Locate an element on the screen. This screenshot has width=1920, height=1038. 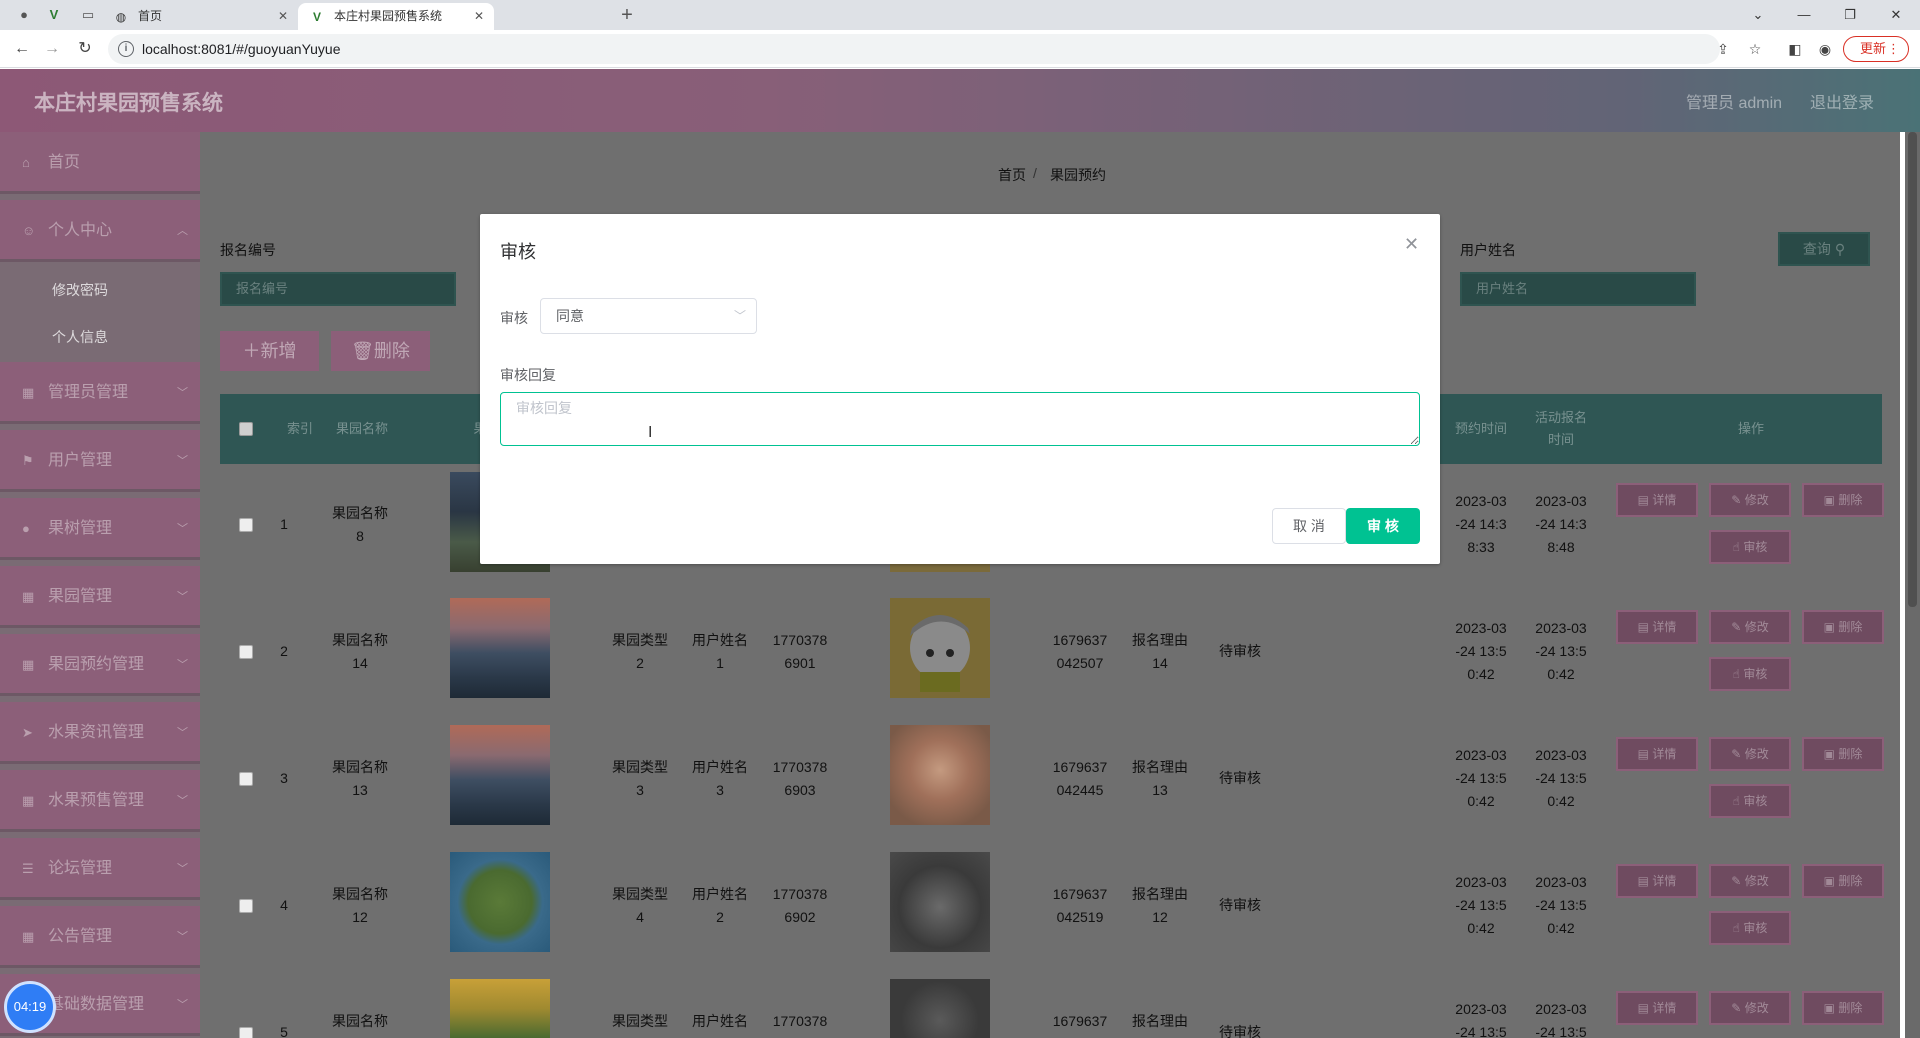
row-reason: 报名理由 13 is located at coordinates (1160, 778).